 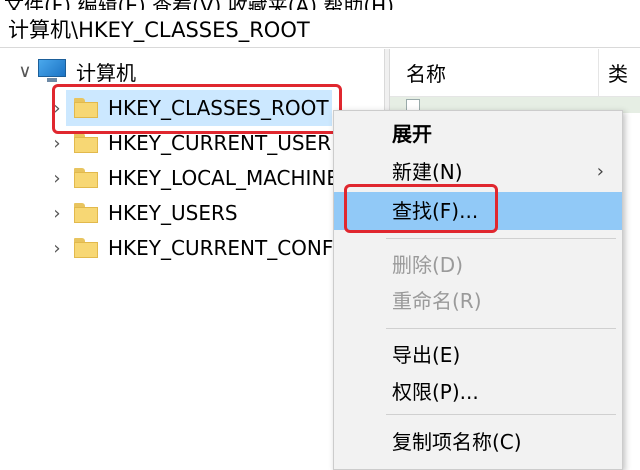 I want to click on column-header-row: 名称 类, so click(x=515, y=73).